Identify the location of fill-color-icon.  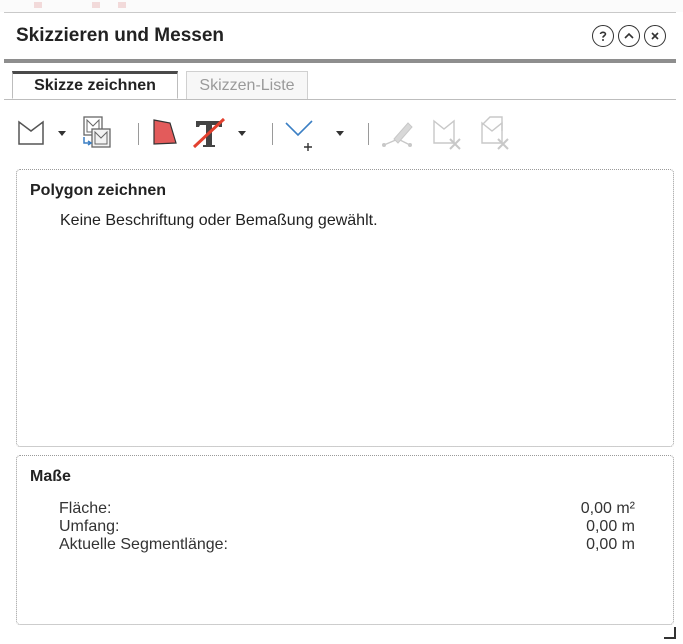
(165, 132).